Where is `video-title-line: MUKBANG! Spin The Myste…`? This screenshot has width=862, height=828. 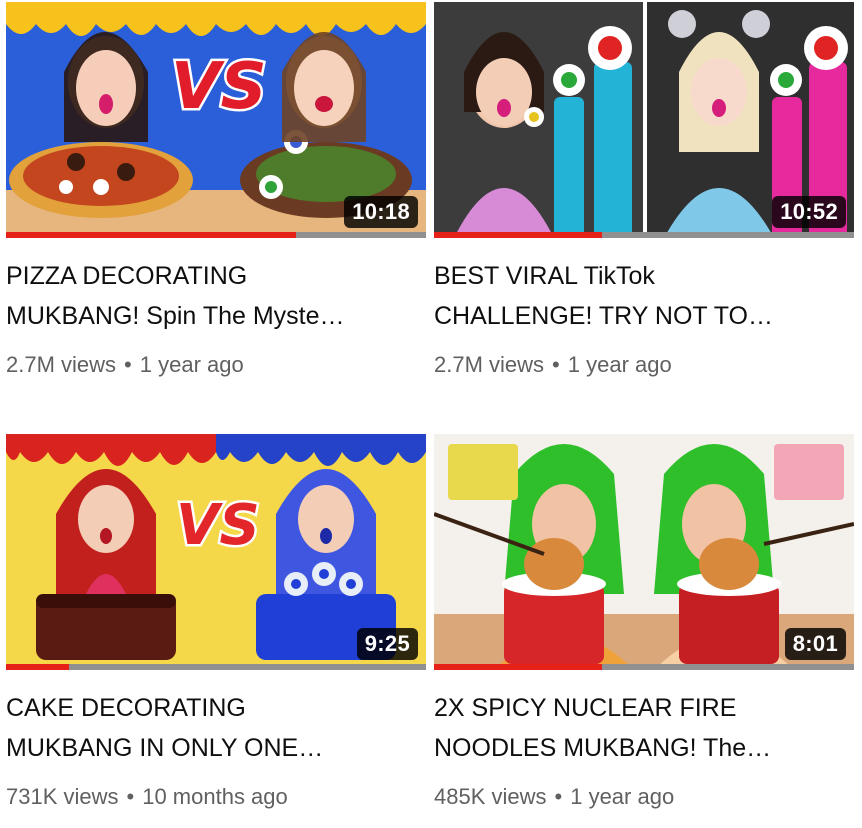 video-title-line: MUKBANG! Spin The Myste… is located at coordinates (175, 316).